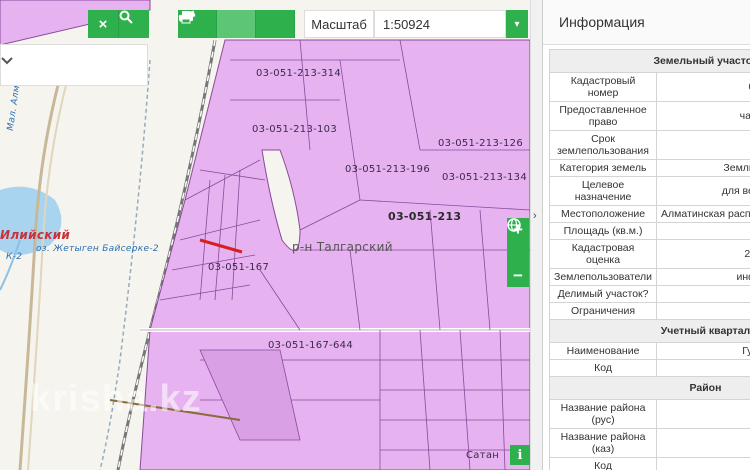 This screenshot has height=470, width=750. Describe the element at coordinates (603, 254) in the screenshot. I see `row-key: Кадастровая оценка` at that location.